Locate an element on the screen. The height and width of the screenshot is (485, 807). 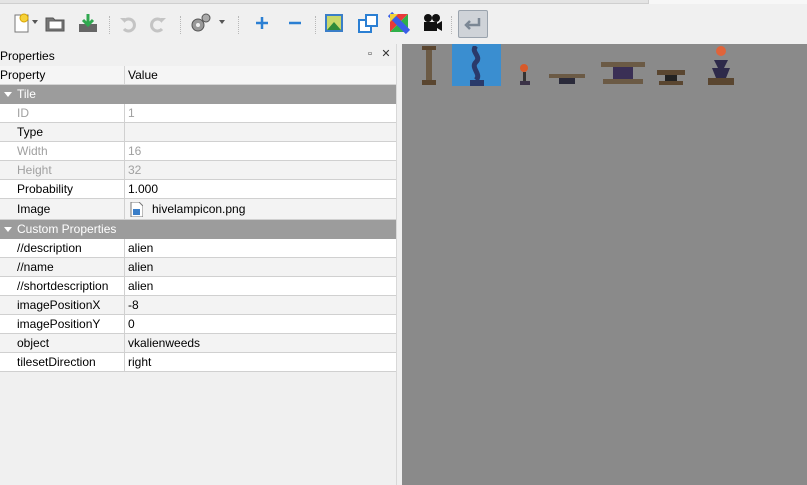
table-row: Type is located at coordinates (198, 132).